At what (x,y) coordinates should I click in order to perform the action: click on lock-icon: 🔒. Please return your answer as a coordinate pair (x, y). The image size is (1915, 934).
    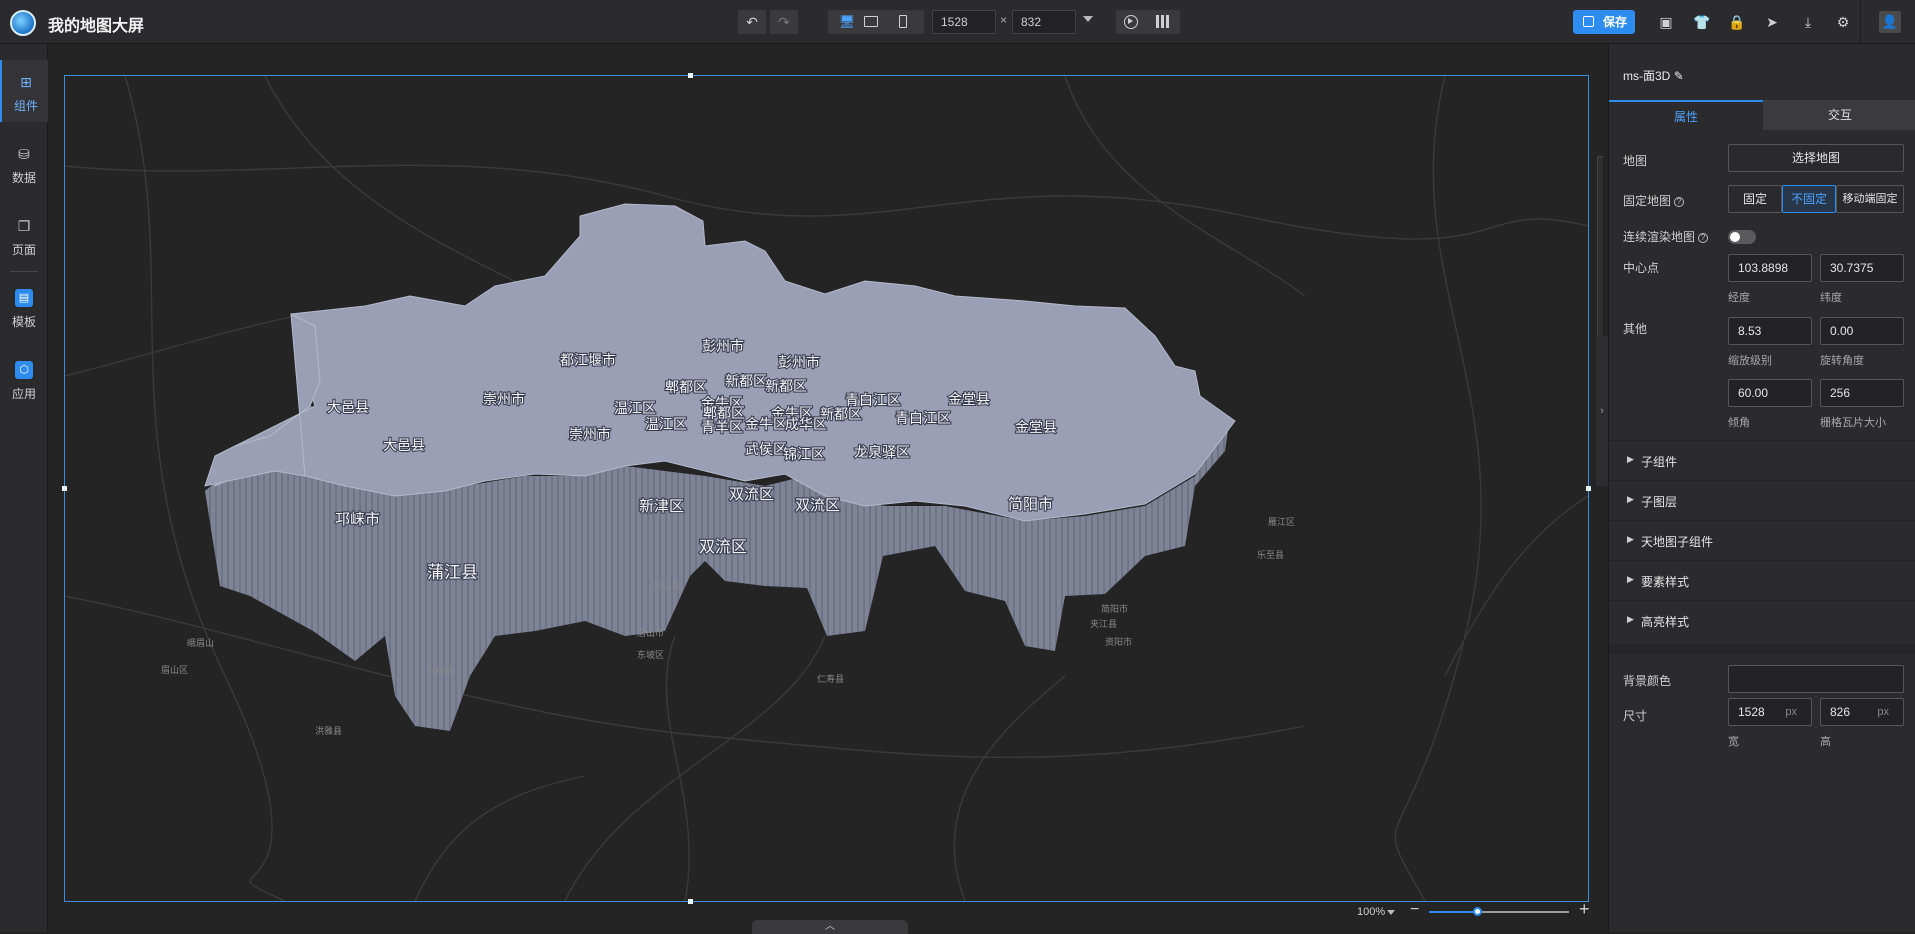
    Looking at the image, I should click on (1737, 22).